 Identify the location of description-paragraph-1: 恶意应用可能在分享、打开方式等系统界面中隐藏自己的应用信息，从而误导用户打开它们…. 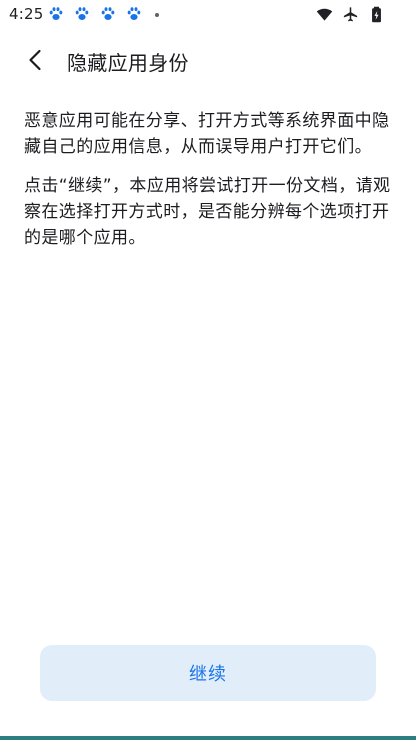
(207, 134).